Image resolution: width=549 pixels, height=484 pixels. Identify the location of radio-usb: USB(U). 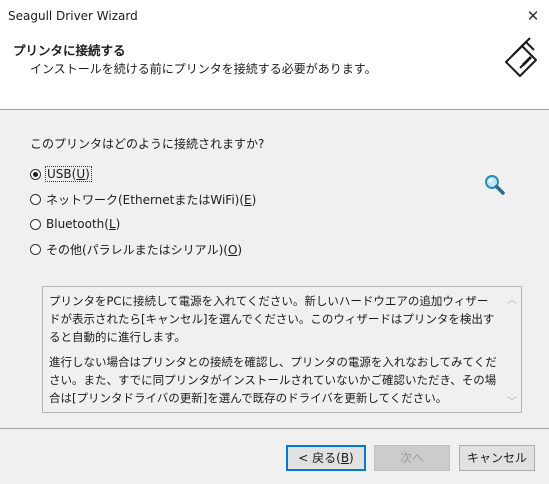
(61, 174).